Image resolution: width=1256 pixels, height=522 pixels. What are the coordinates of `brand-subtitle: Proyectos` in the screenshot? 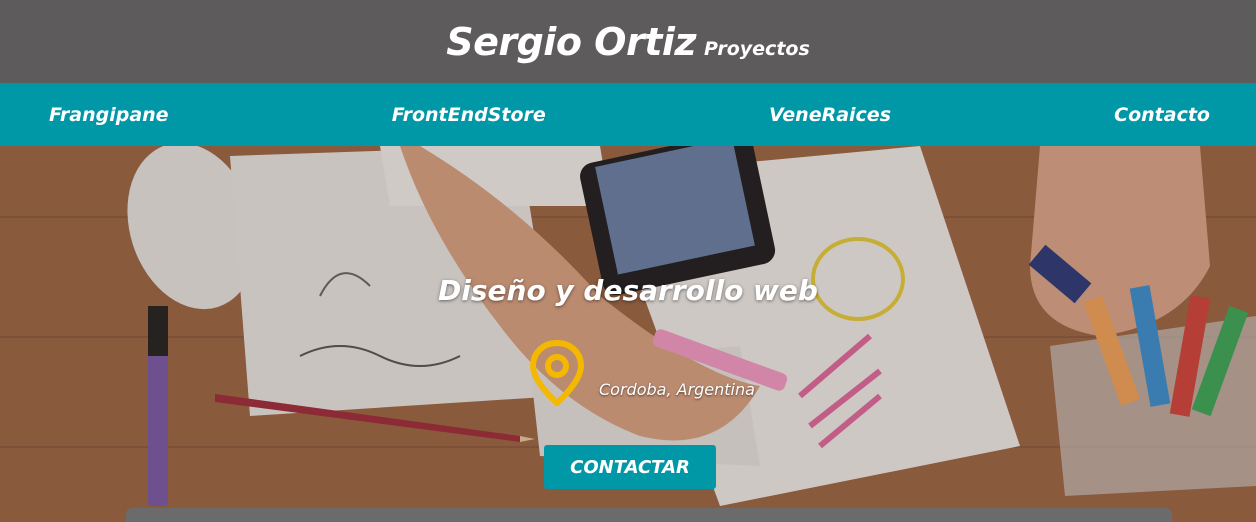 It's located at (757, 49).